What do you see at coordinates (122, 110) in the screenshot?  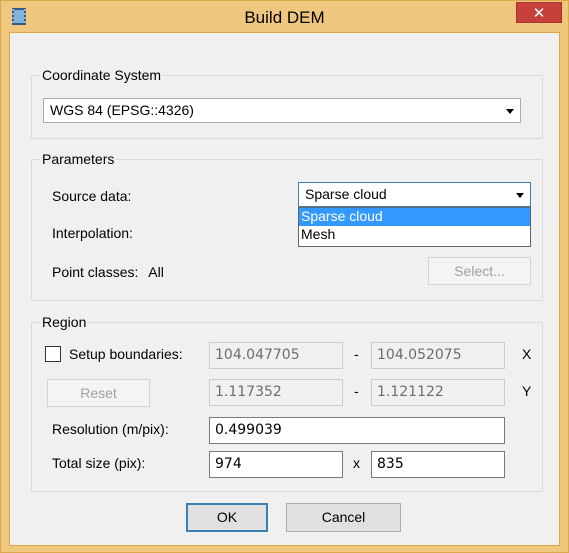 I see `coordinate-system-value: WGS 84 (EPSG::4326)` at bounding box center [122, 110].